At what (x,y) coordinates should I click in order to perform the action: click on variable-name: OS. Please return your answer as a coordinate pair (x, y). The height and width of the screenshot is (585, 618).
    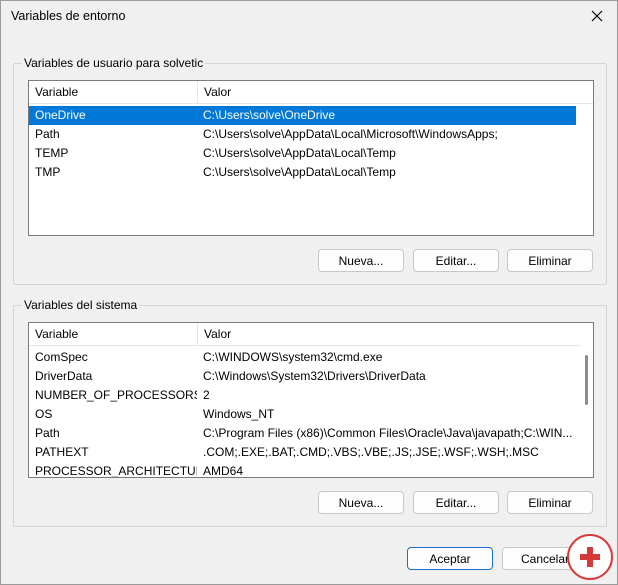
    Looking at the image, I should click on (44, 414).